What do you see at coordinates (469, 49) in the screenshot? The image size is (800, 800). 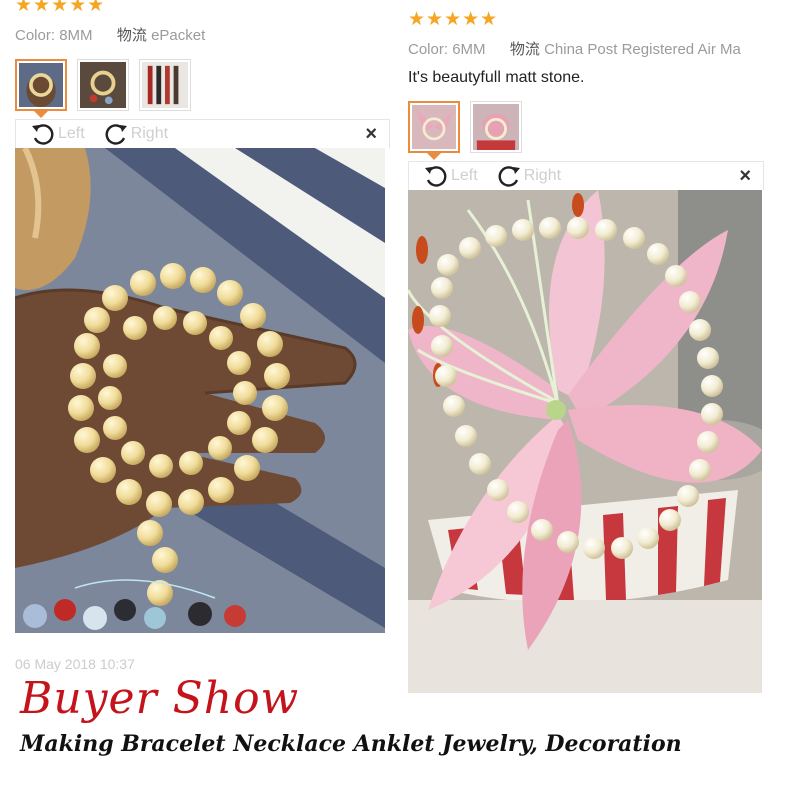 I see `color-value: 6MM` at bounding box center [469, 49].